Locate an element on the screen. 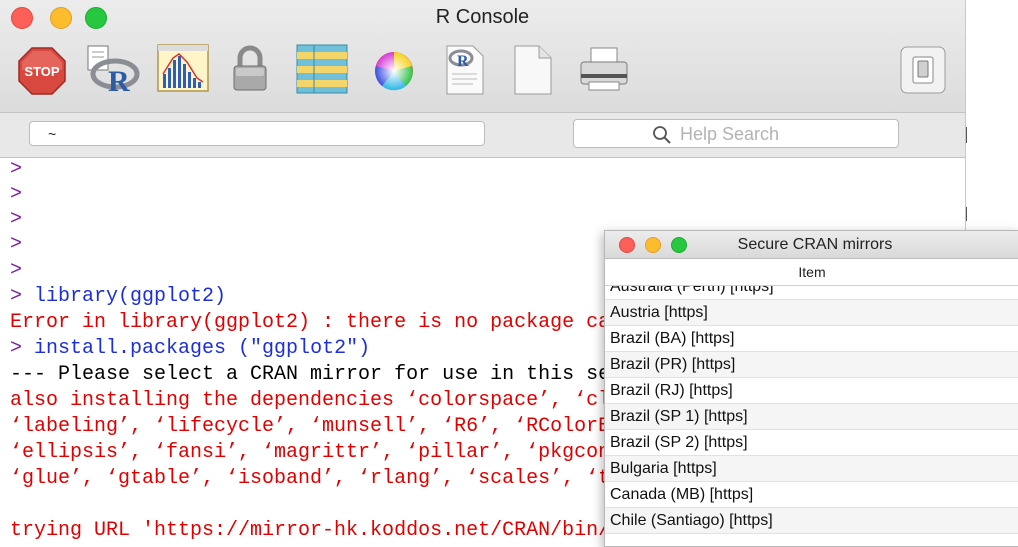 Image resolution: width=1018 pixels, height=547 pixels. color-wheel-icon is located at coordinates (394, 71).